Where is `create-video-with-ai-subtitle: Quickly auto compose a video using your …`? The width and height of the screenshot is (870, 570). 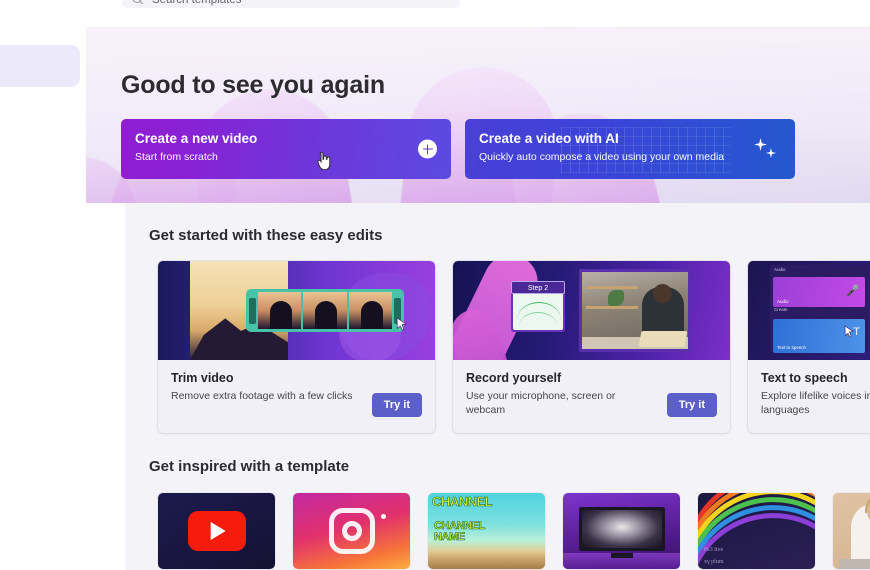
create-video-with-ai-subtitle: Quickly auto compose a video using your … is located at coordinates (602, 157).